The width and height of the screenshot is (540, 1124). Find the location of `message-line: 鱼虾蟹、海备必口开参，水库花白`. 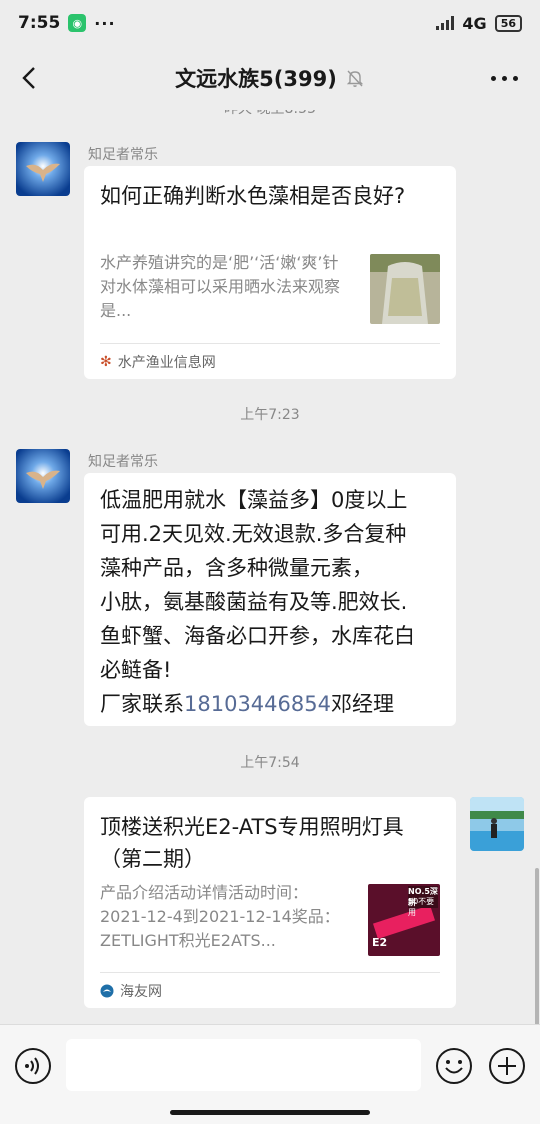

message-line: 鱼虾蟹、海备必口开参，水库花白 is located at coordinates (257, 636).